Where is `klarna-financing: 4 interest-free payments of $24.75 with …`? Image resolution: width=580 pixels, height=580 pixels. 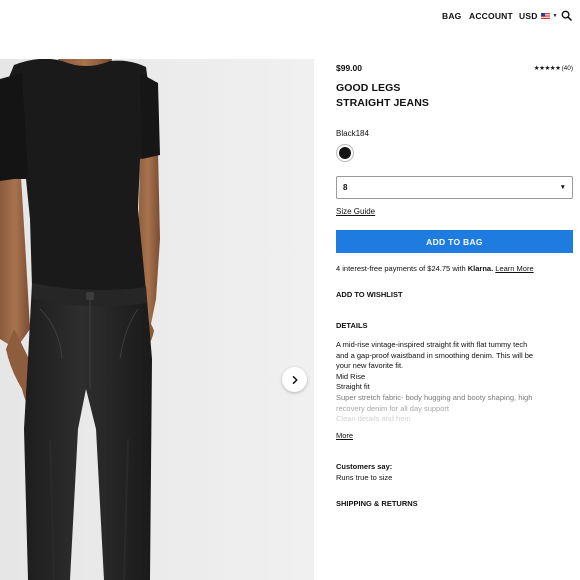 klarna-financing: 4 interest-free payments of $24.75 with … is located at coordinates (435, 268).